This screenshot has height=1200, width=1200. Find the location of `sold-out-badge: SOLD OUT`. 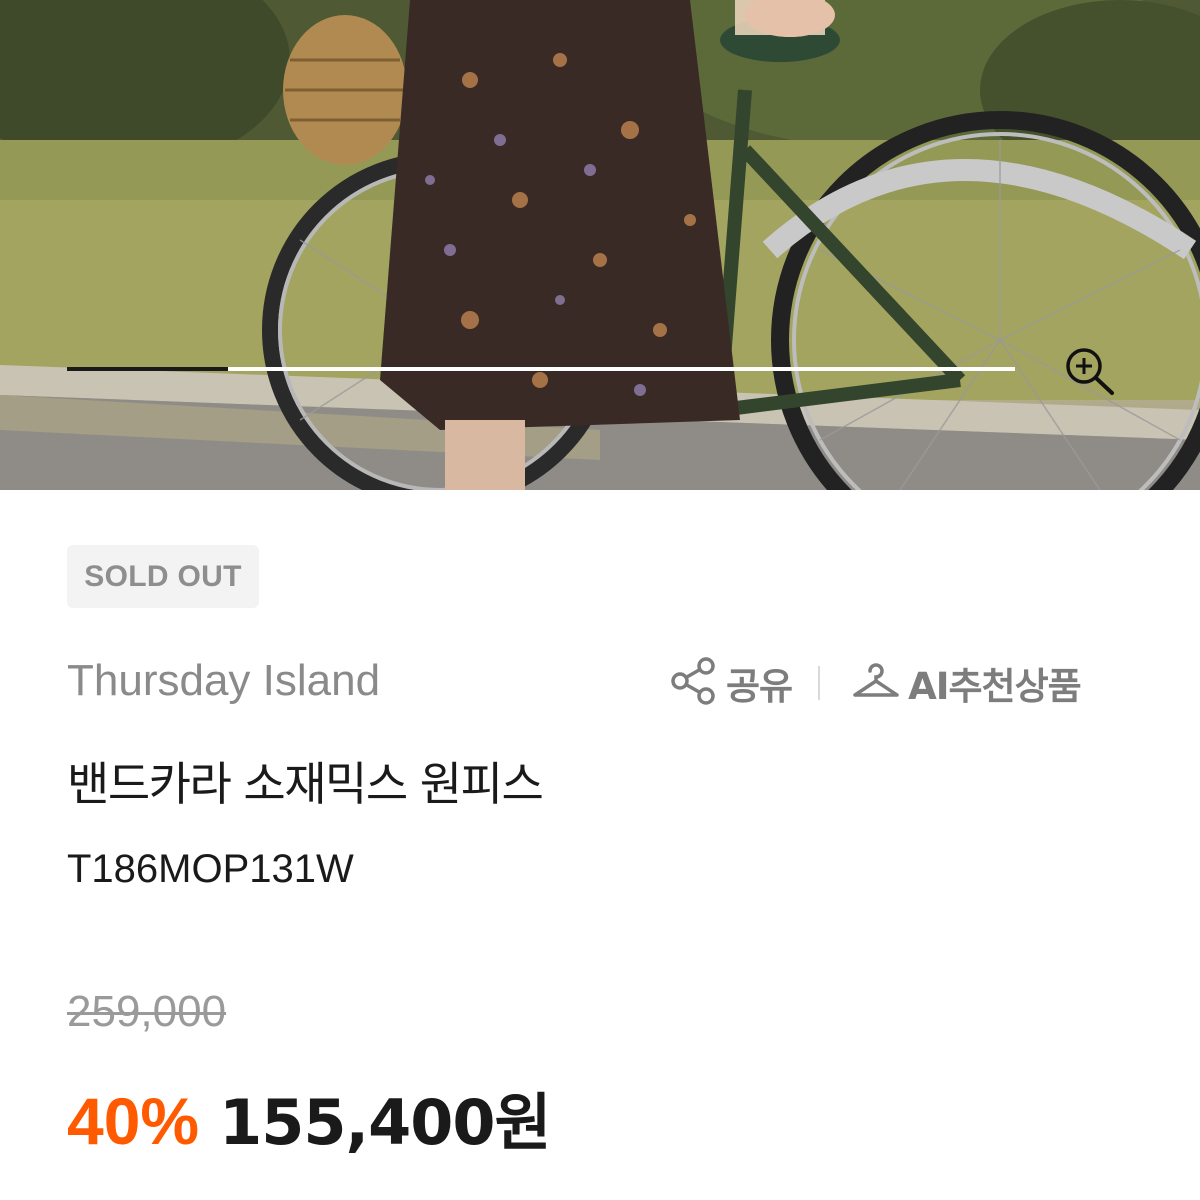

sold-out-badge: SOLD OUT is located at coordinates (163, 576).